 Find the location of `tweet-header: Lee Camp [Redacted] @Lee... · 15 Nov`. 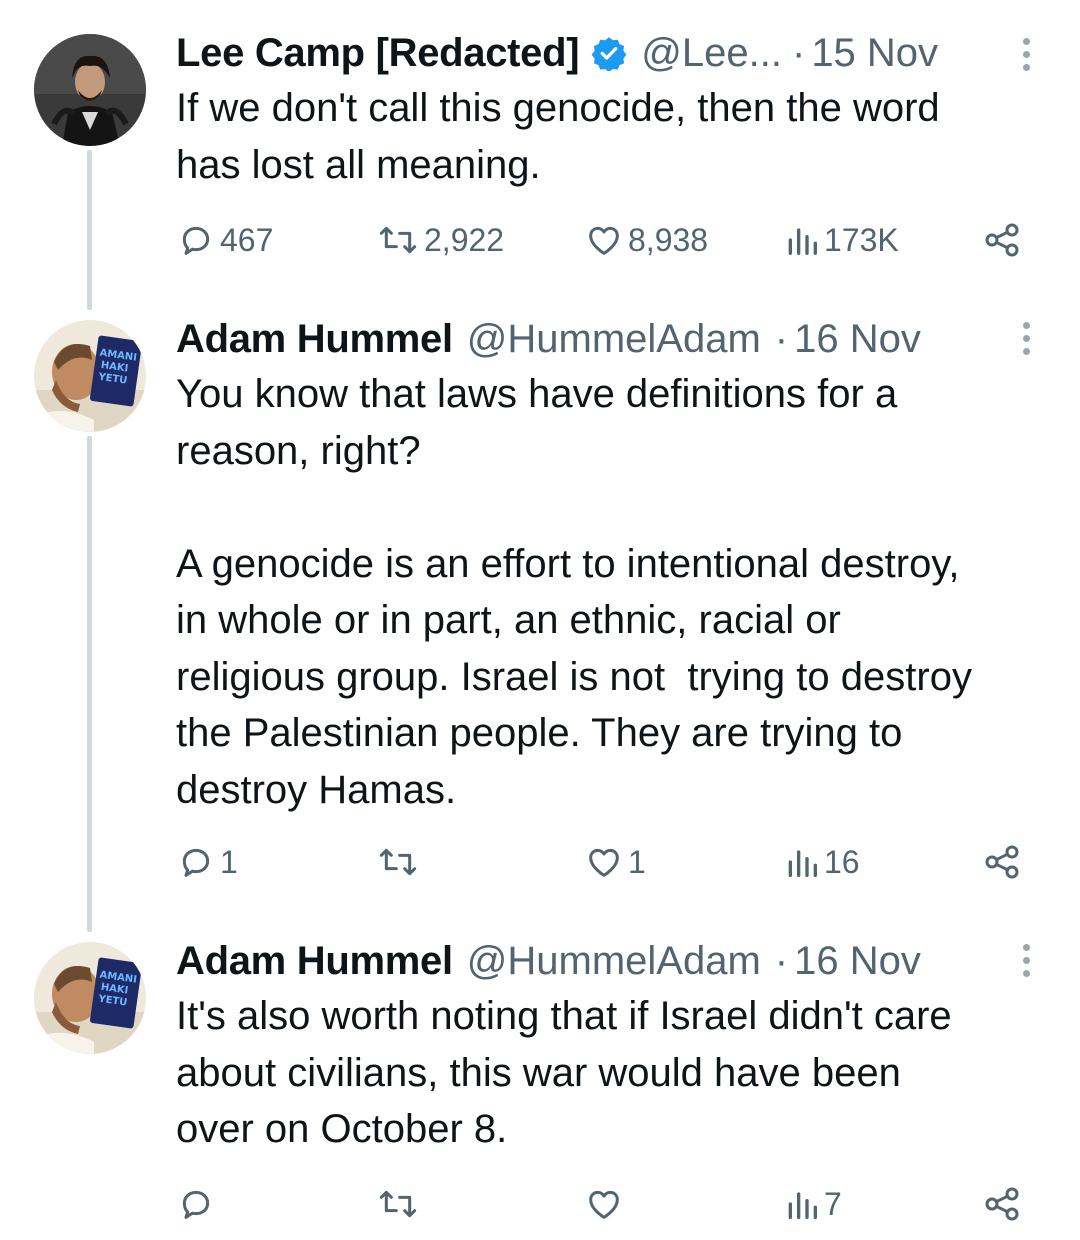

tweet-header: Lee Camp [Redacted] @Lee... · 15 Nov is located at coordinates (557, 53).